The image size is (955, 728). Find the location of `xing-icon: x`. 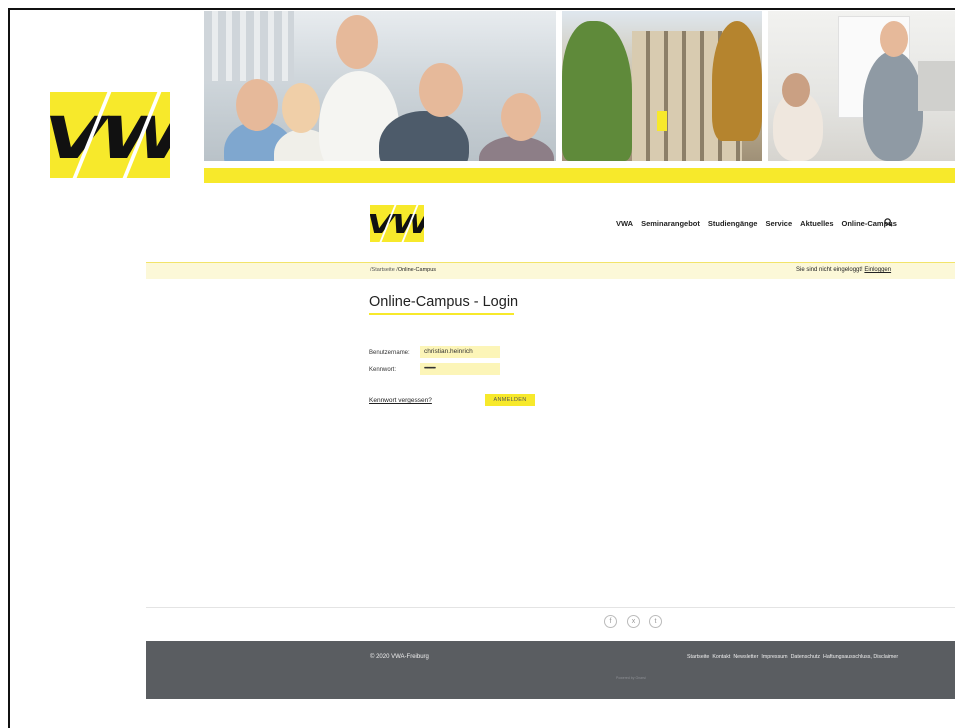

xing-icon: x is located at coordinates (633, 621).